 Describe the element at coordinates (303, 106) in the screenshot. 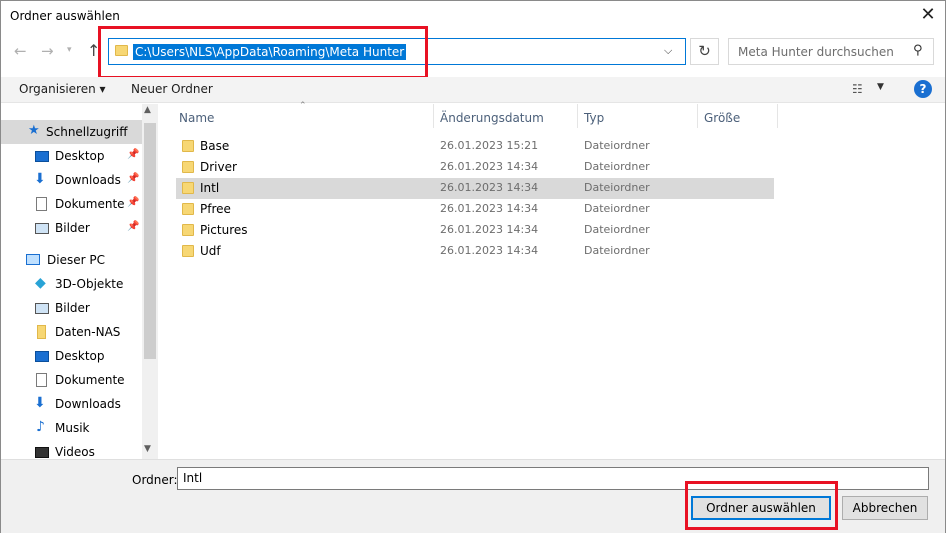

I see `sort-ascending-icon: ⌃` at that location.